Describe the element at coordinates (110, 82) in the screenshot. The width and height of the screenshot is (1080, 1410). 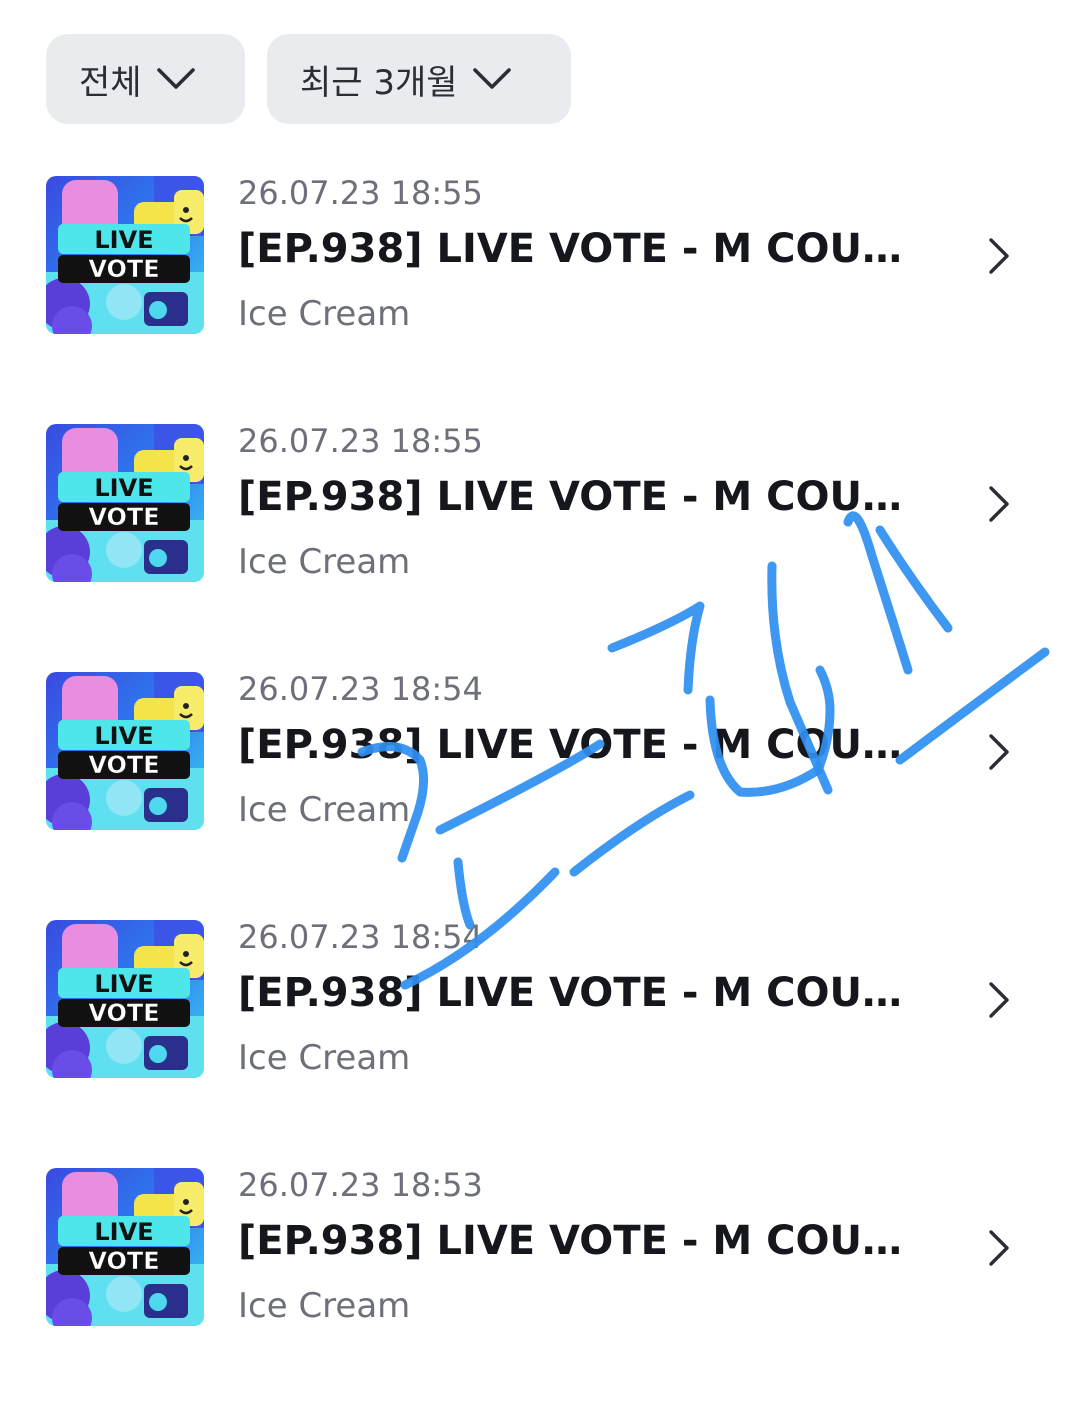
I see `category-filter-label: 전체` at that location.